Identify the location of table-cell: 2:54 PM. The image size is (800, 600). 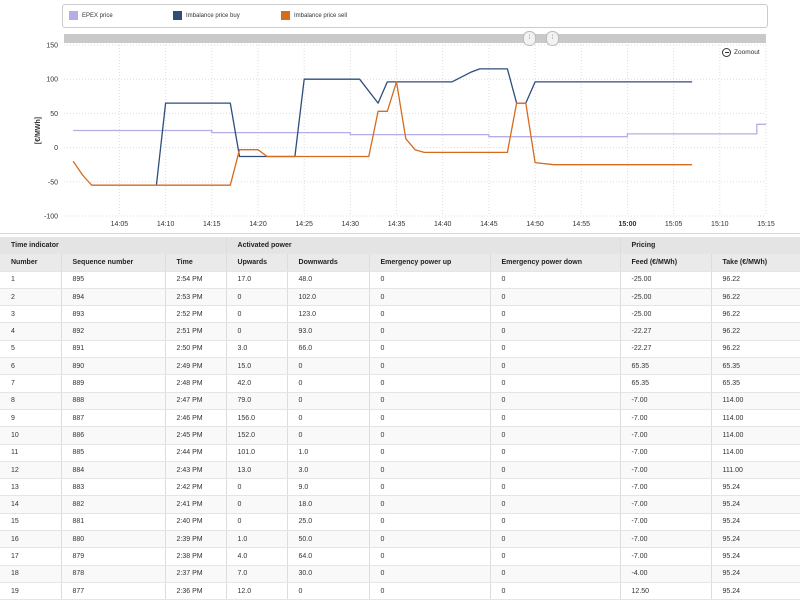
(196, 280).